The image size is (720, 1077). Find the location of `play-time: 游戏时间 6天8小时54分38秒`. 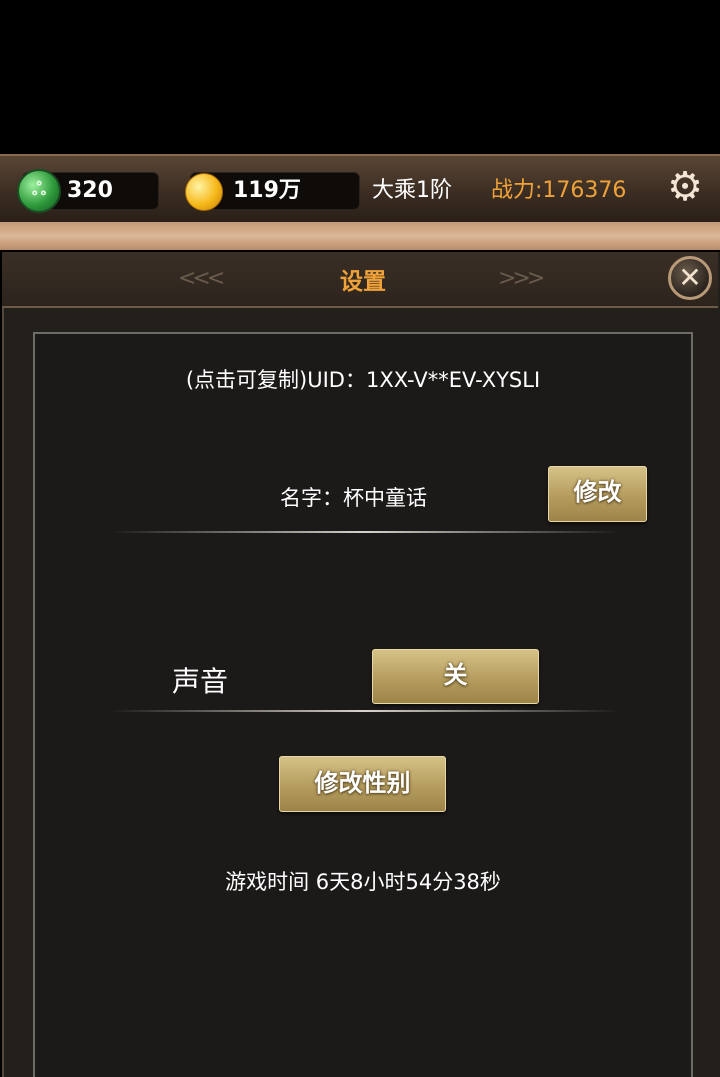

play-time: 游戏时间 6天8小时54分38秒 is located at coordinates (363, 882).